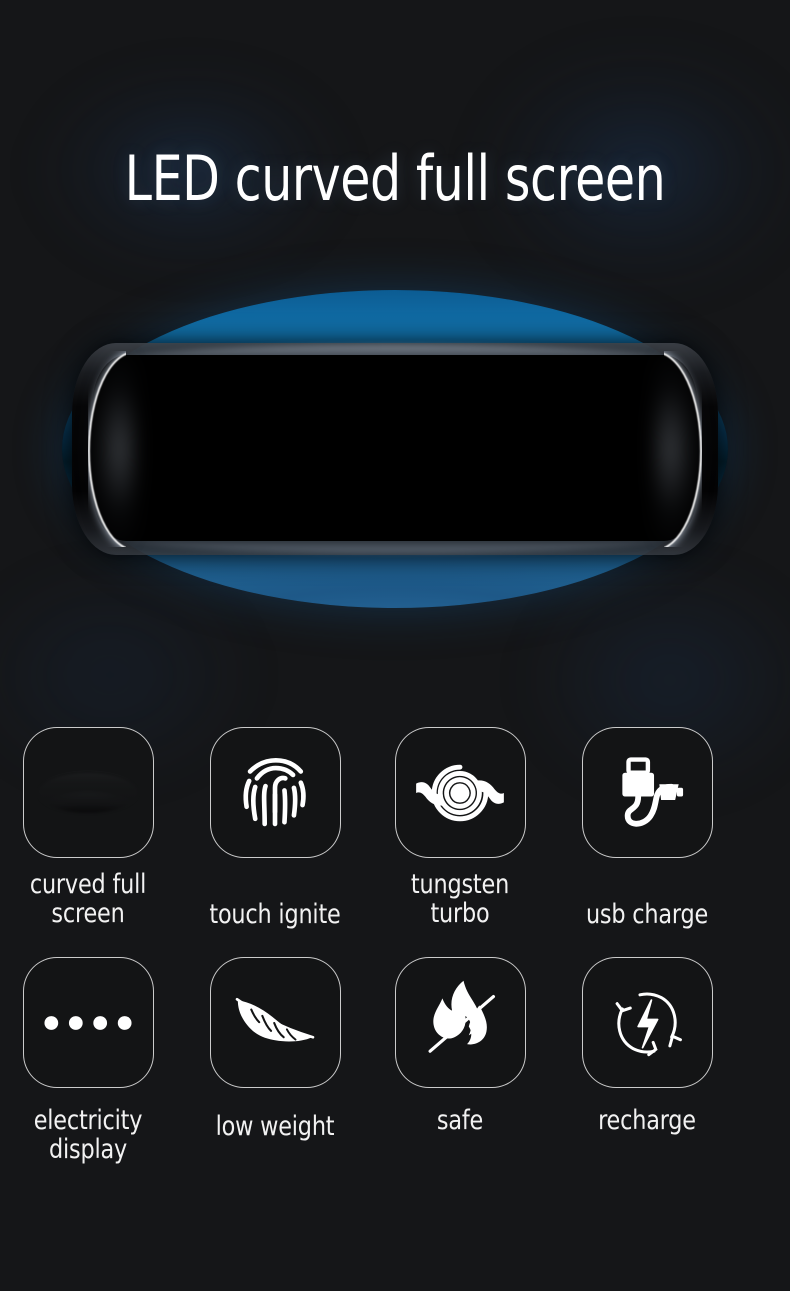 This screenshot has height=1291, width=790. Describe the element at coordinates (395, 448) in the screenshot. I see `product-screen` at that location.